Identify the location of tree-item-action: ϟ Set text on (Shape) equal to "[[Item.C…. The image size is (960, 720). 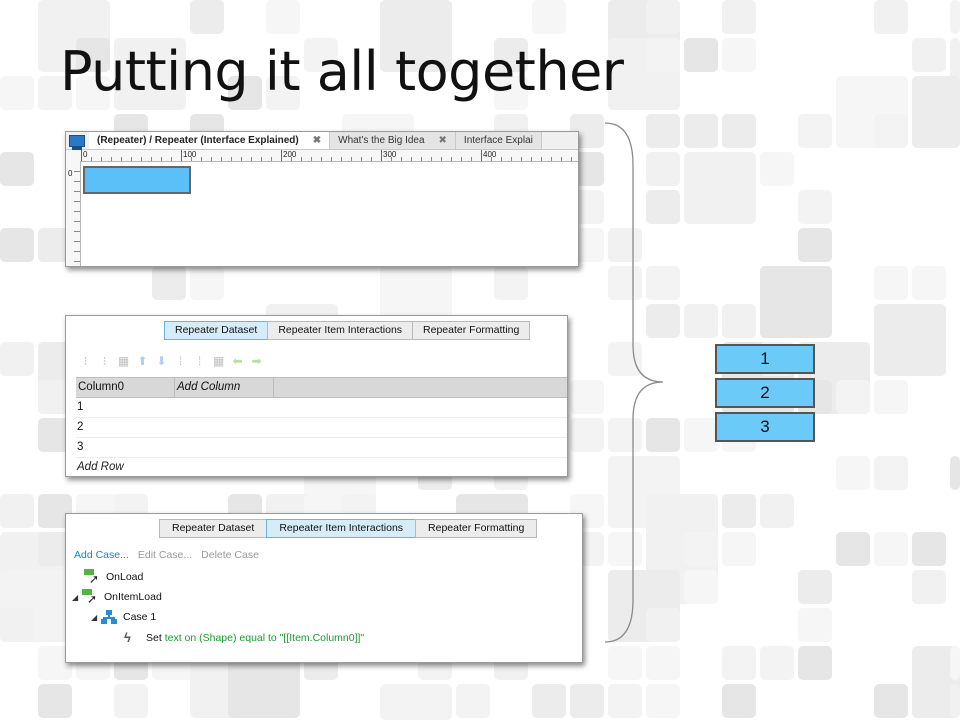
(244, 637).